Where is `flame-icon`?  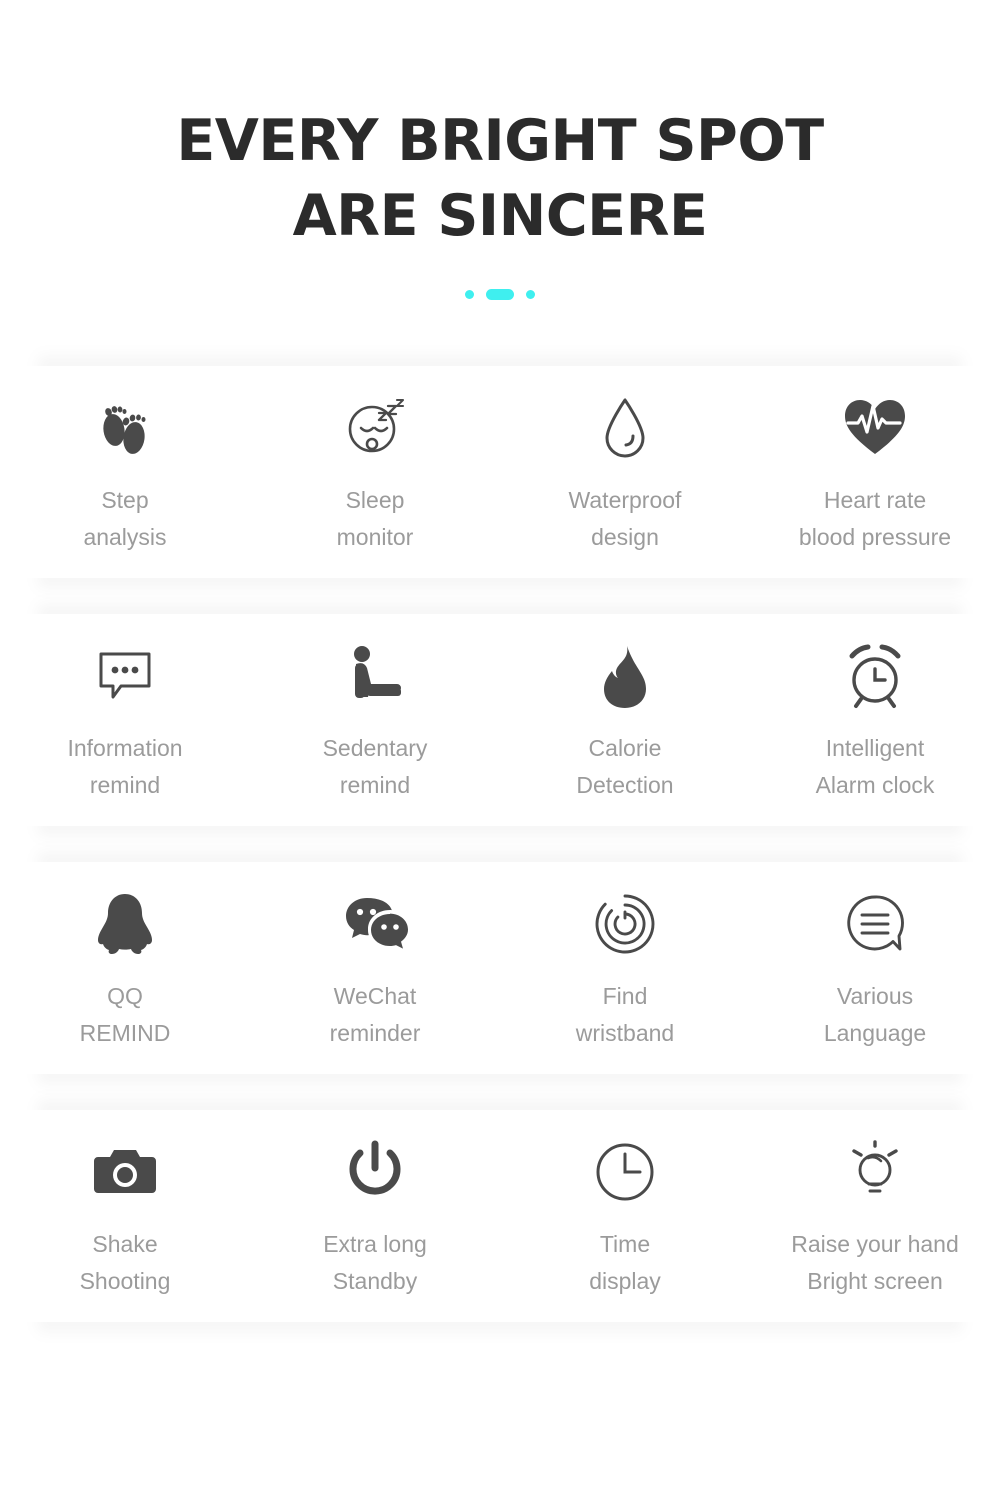 flame-icon is located at coordinates (625, 676).